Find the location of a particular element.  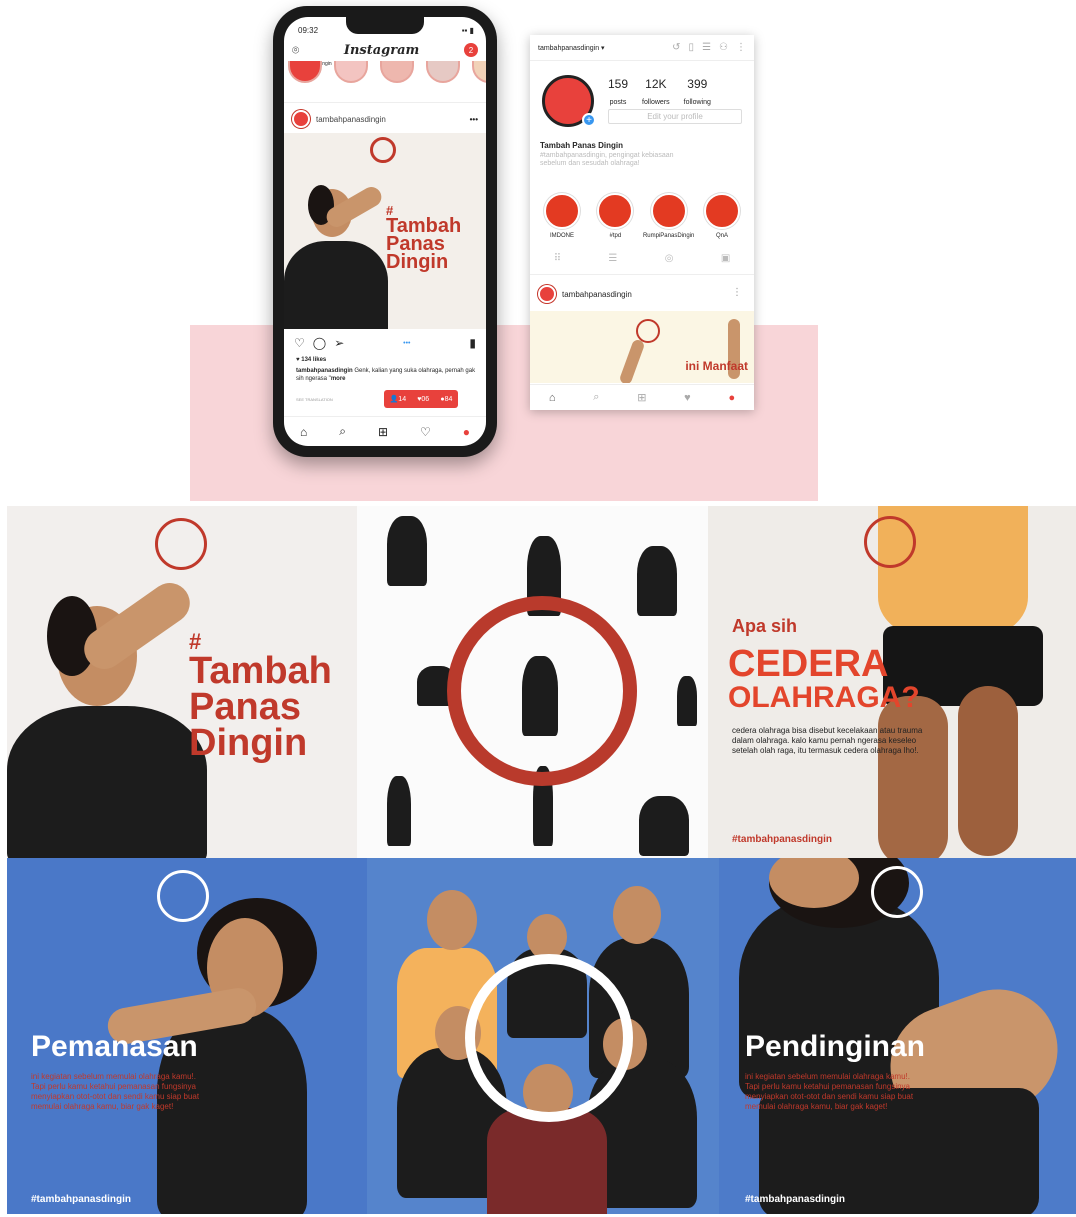

grid-view-icon: ⠿ is located at coordinates (557, 263).